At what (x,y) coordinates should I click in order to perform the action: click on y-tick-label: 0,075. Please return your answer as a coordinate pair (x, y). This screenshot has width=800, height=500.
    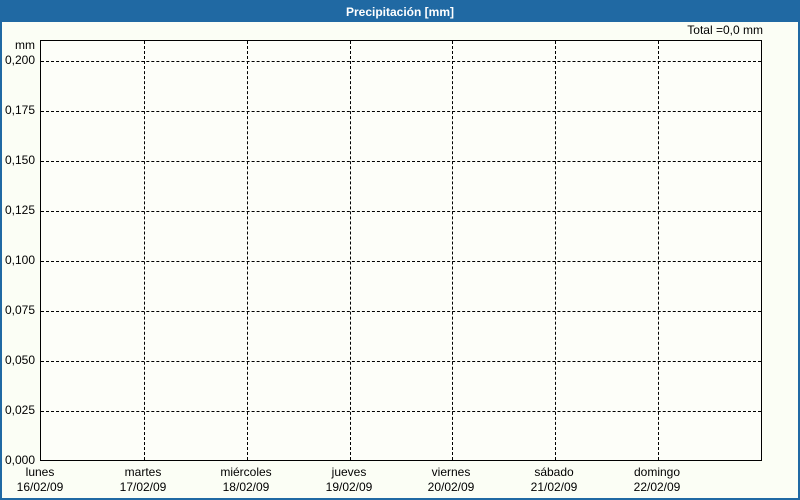
    Looking at the image, I should click on (19, 310).